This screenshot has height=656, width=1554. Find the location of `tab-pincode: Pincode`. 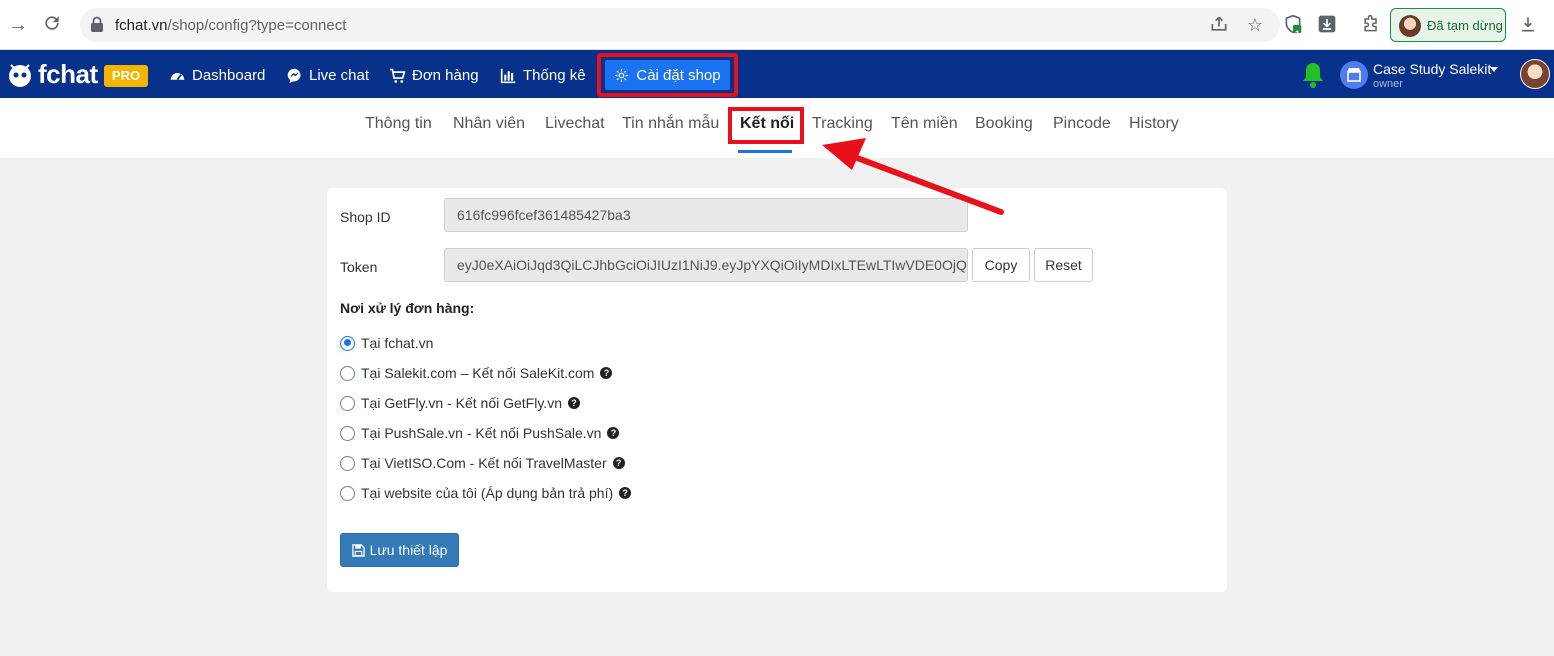

tab-pincode: Pincode is located at coordinates (1082, 124).